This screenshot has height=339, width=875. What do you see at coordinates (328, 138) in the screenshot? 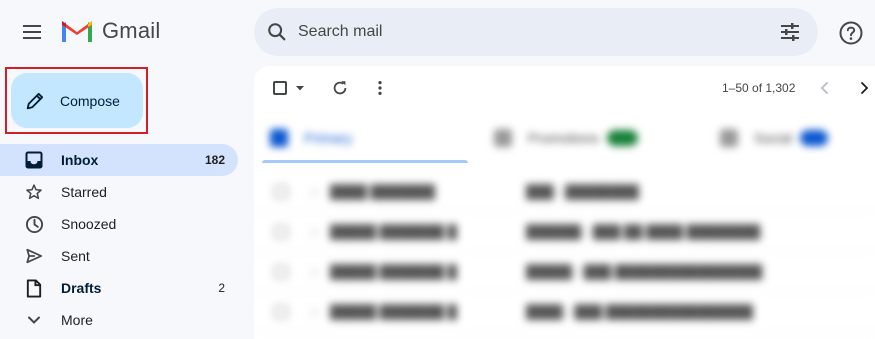
I see `tab-label: Primary` at bounding box center [328, 138].